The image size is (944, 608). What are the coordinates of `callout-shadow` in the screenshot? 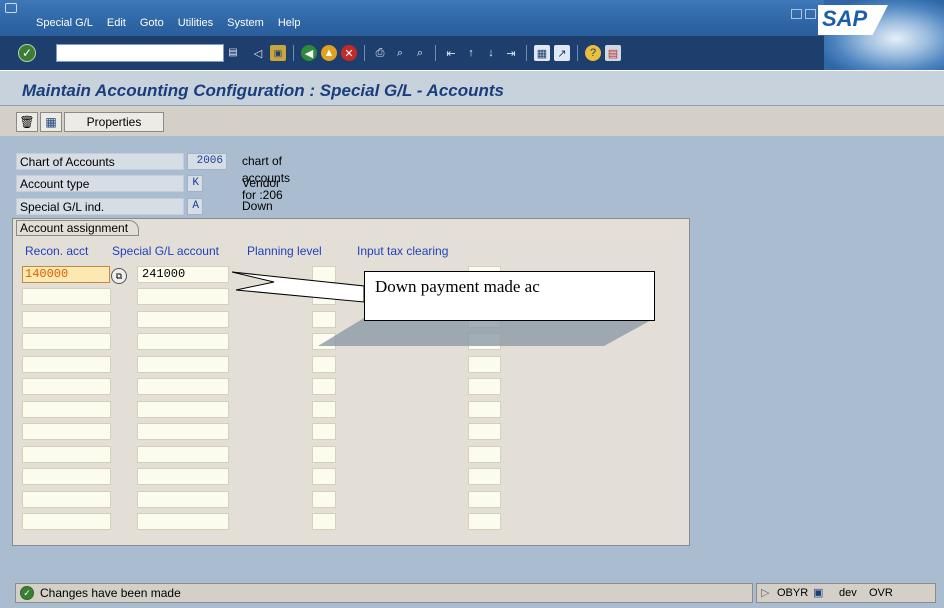 It's located at (486, 332).